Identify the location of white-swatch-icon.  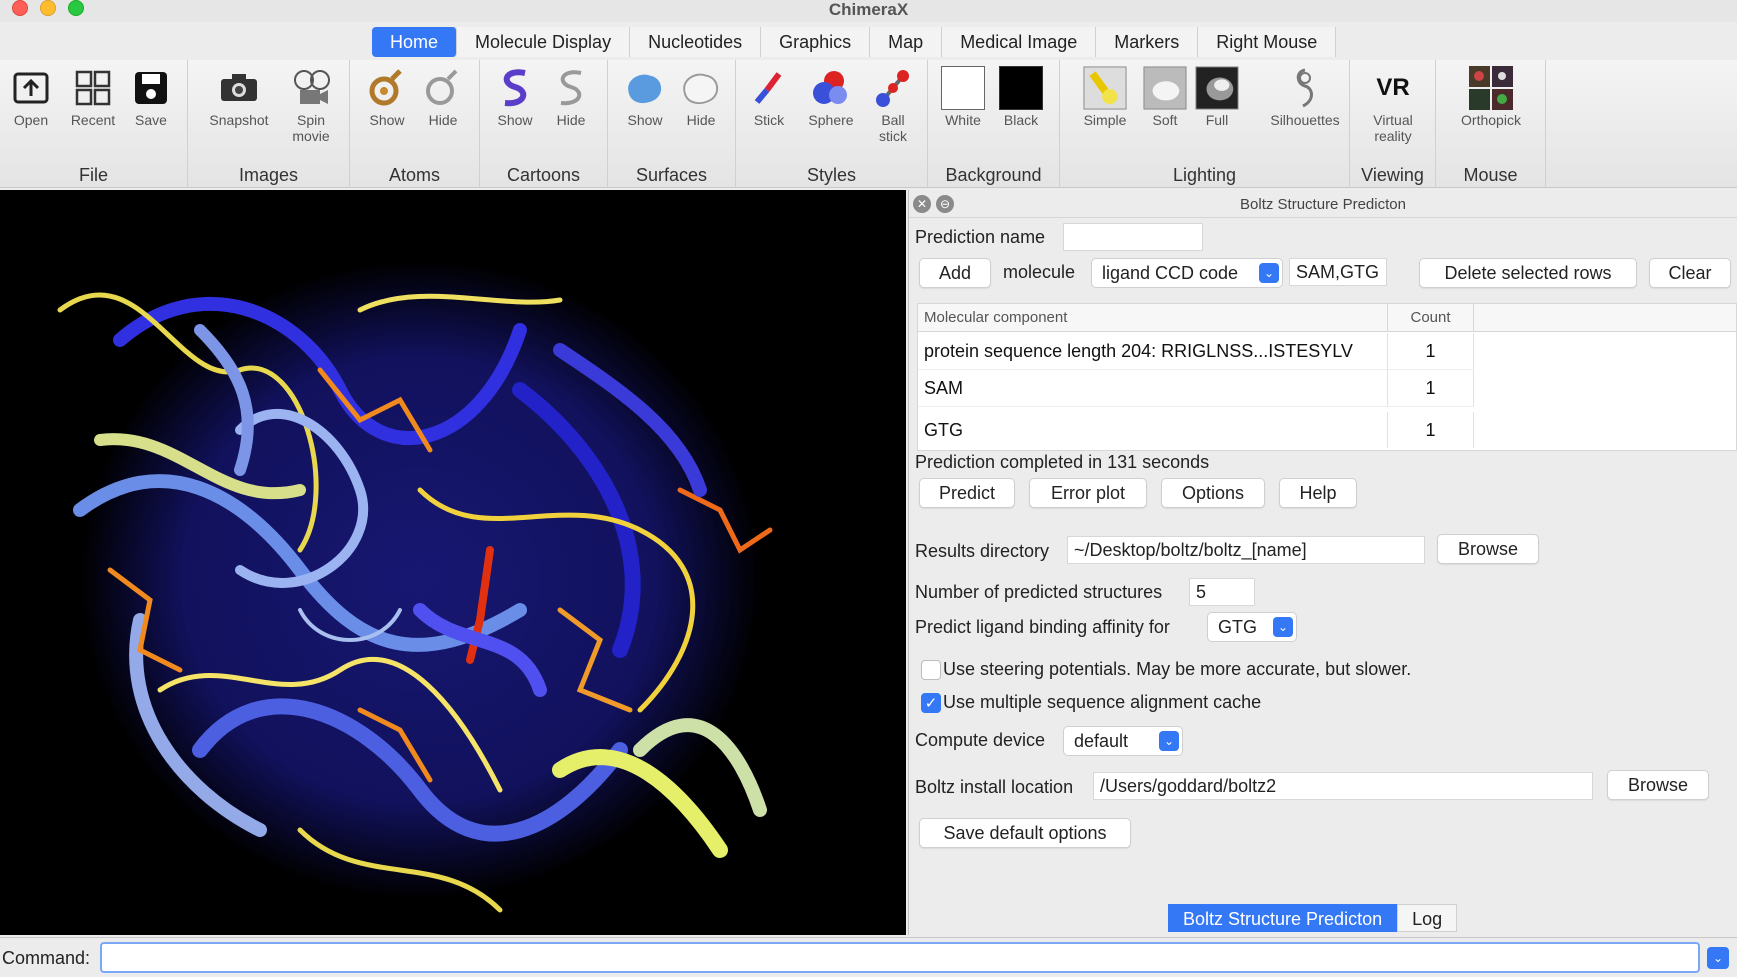
(963, 88).